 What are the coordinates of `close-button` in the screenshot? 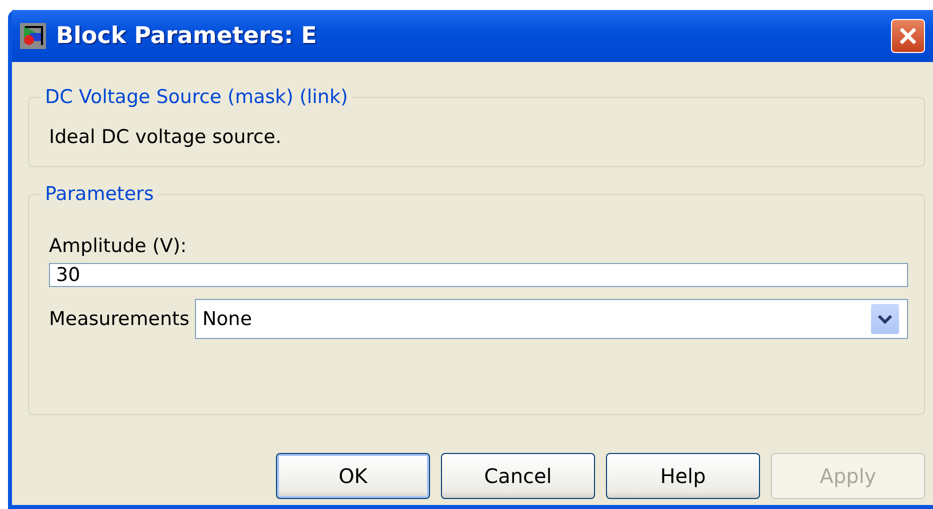 It's located at (908, 36).